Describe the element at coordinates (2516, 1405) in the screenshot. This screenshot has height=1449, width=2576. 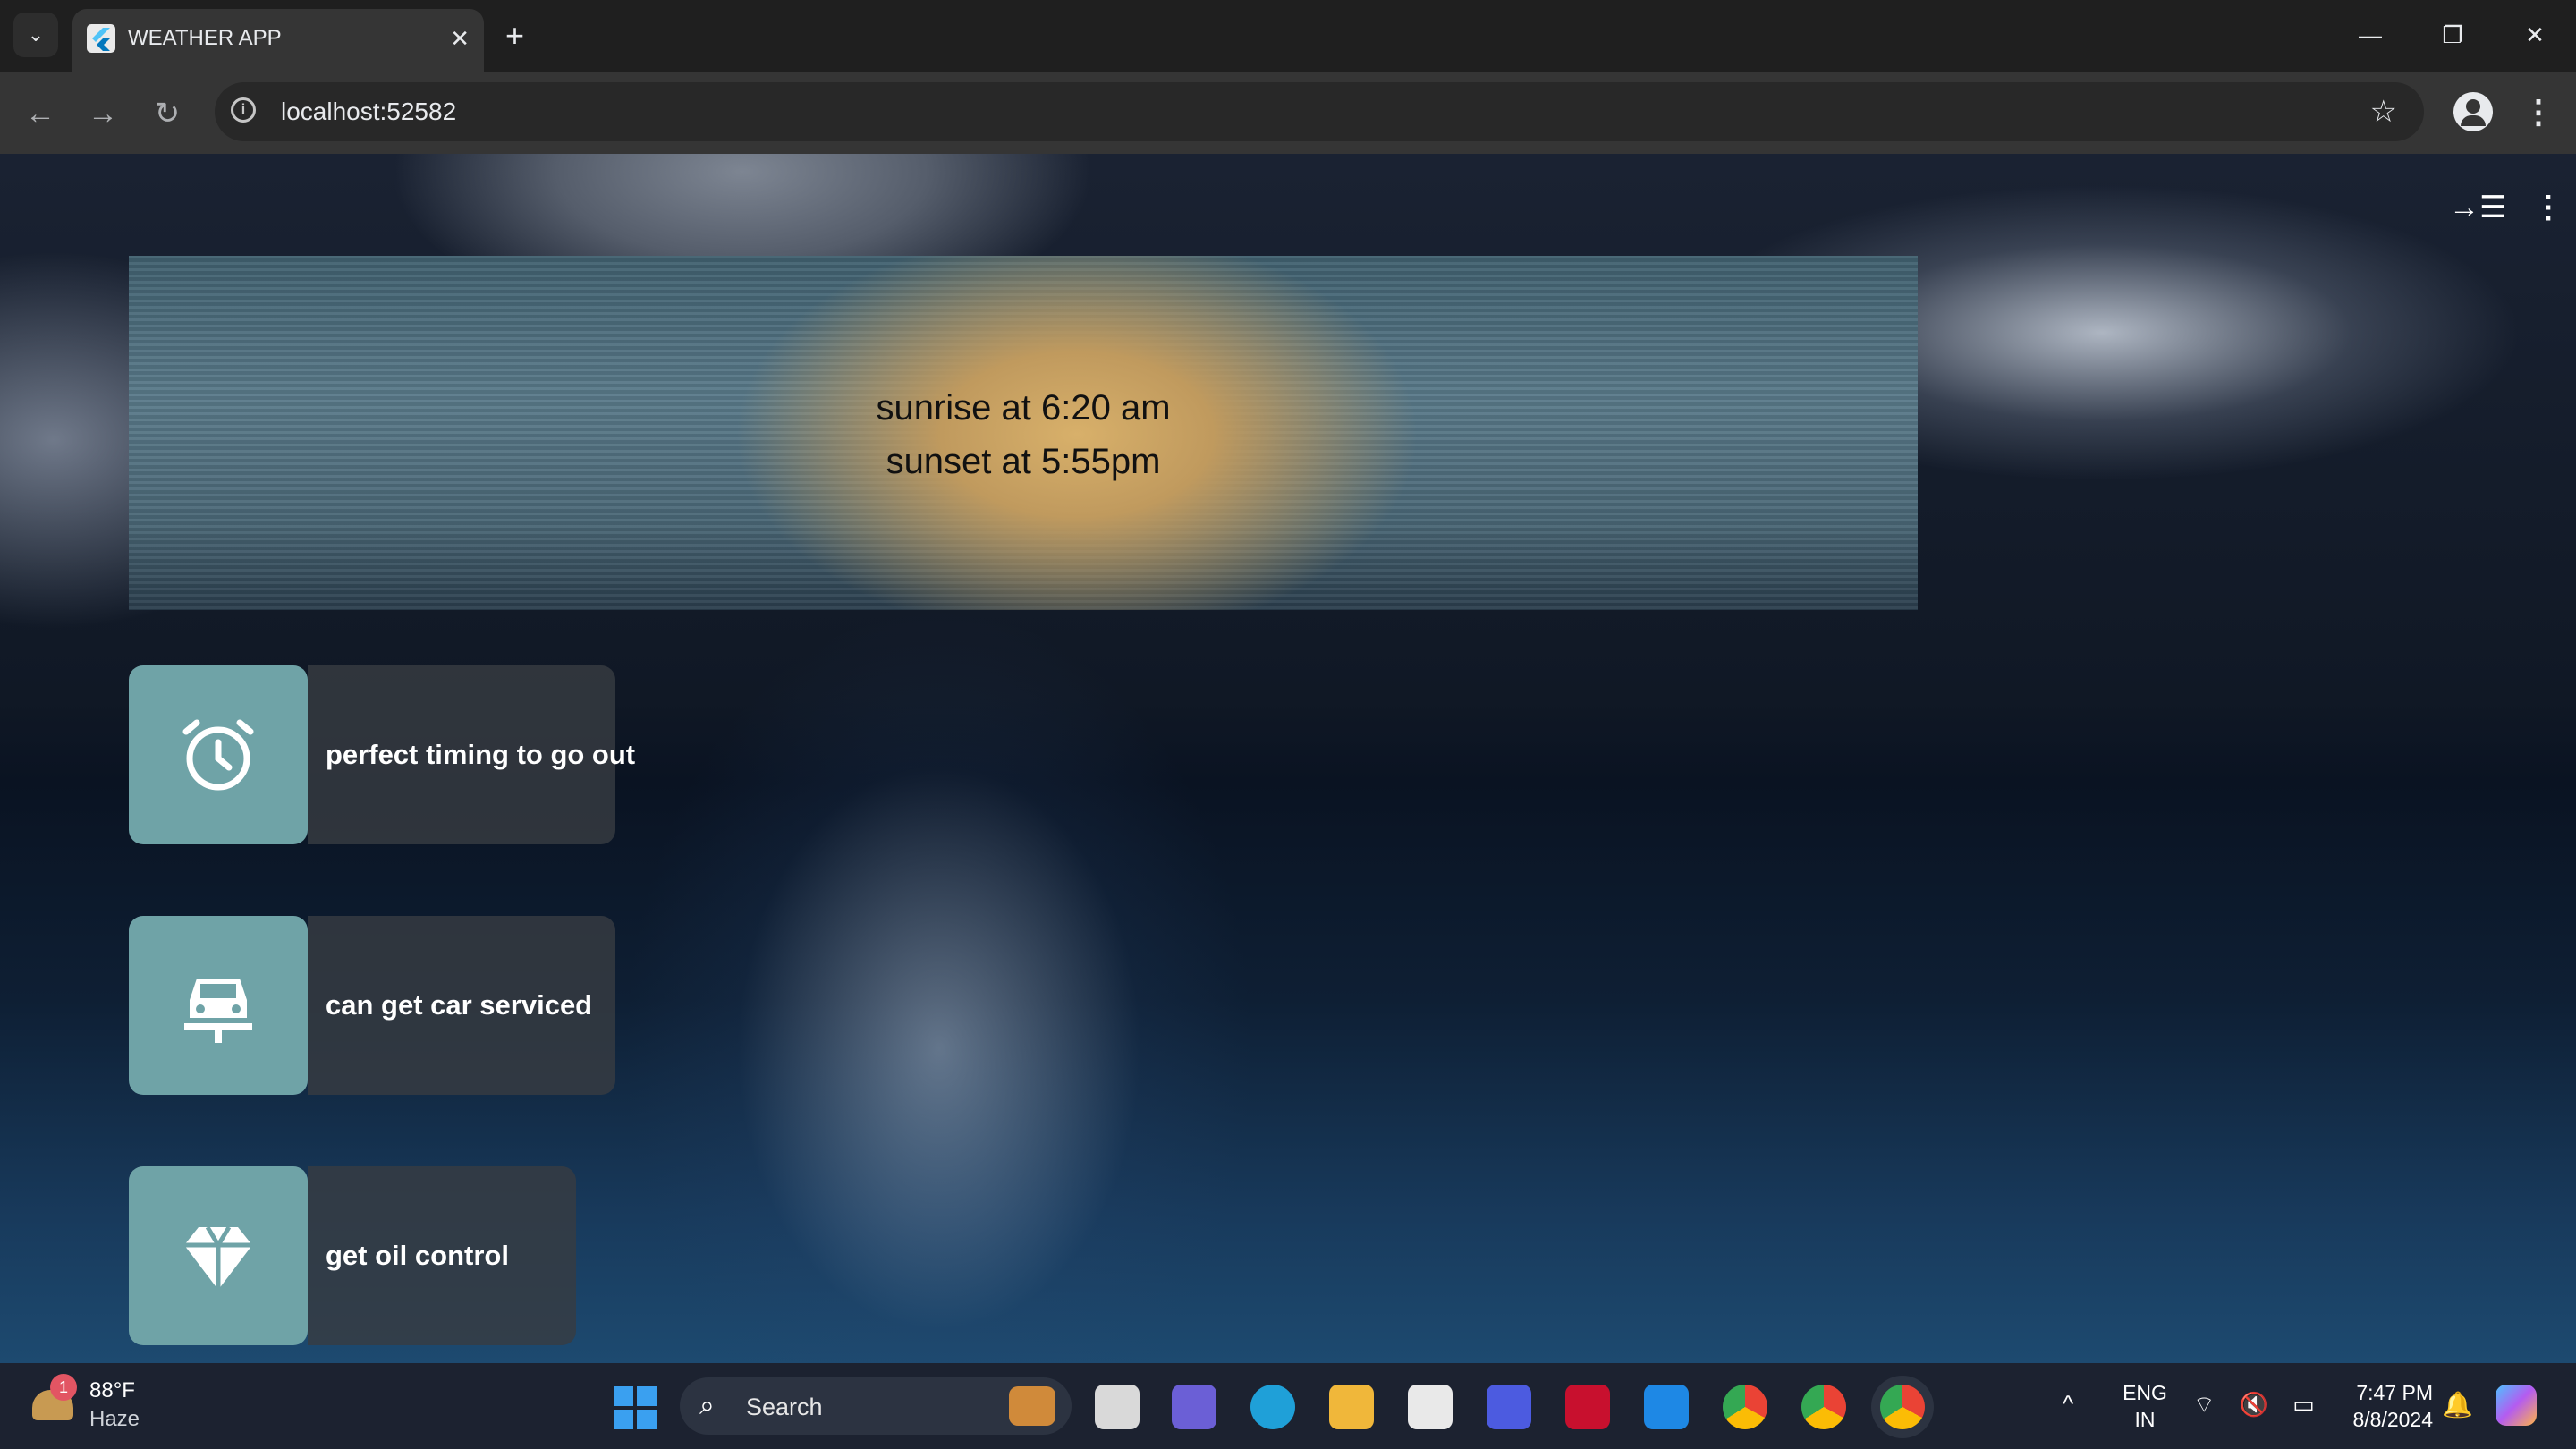
I see `copilot-icon` at that location.